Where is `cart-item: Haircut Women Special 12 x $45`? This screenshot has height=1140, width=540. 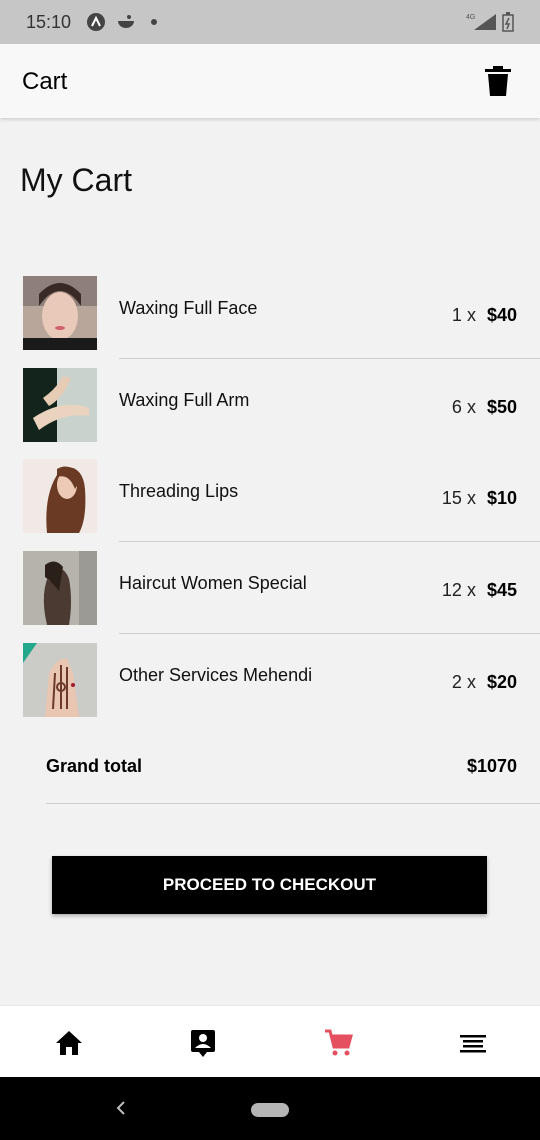
cart-item: Haircut Women Special 12 x $45 is located at coordinates (270, 597).